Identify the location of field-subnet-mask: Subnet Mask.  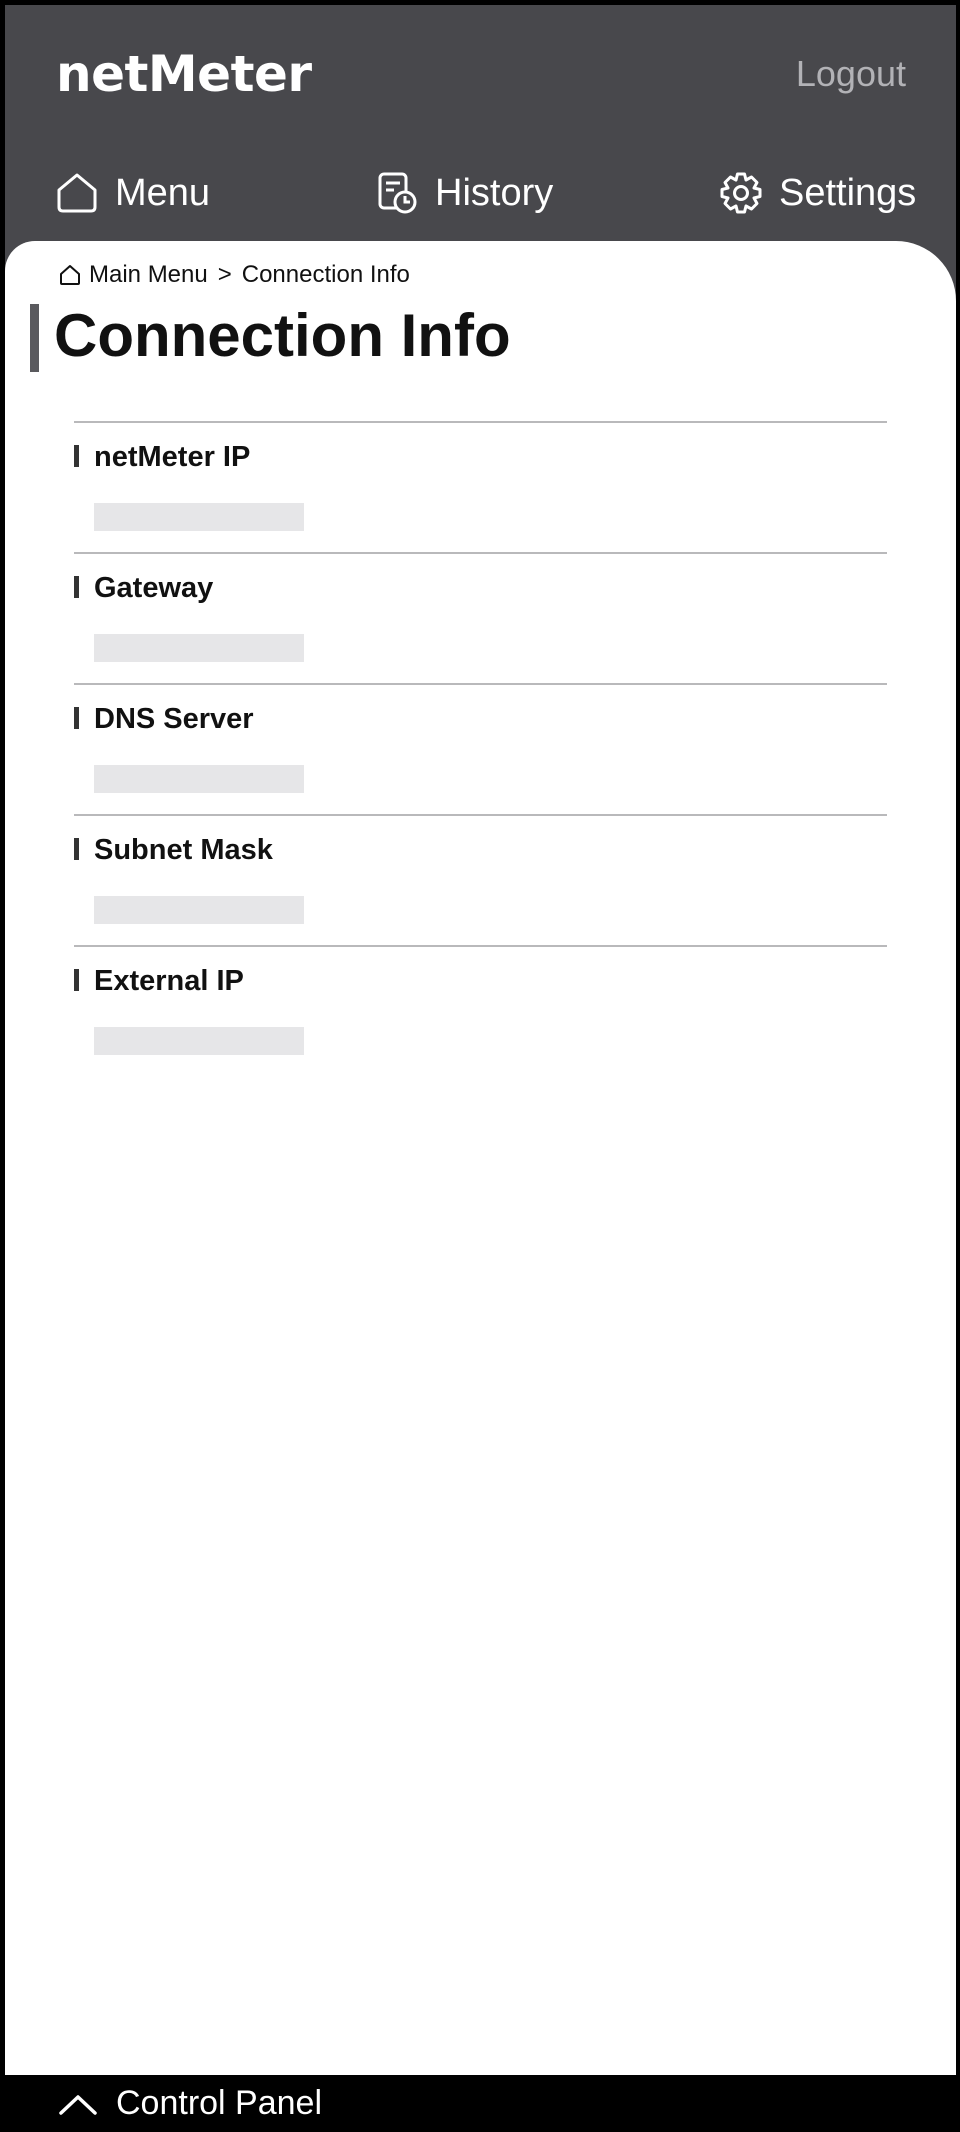
(480, 879).